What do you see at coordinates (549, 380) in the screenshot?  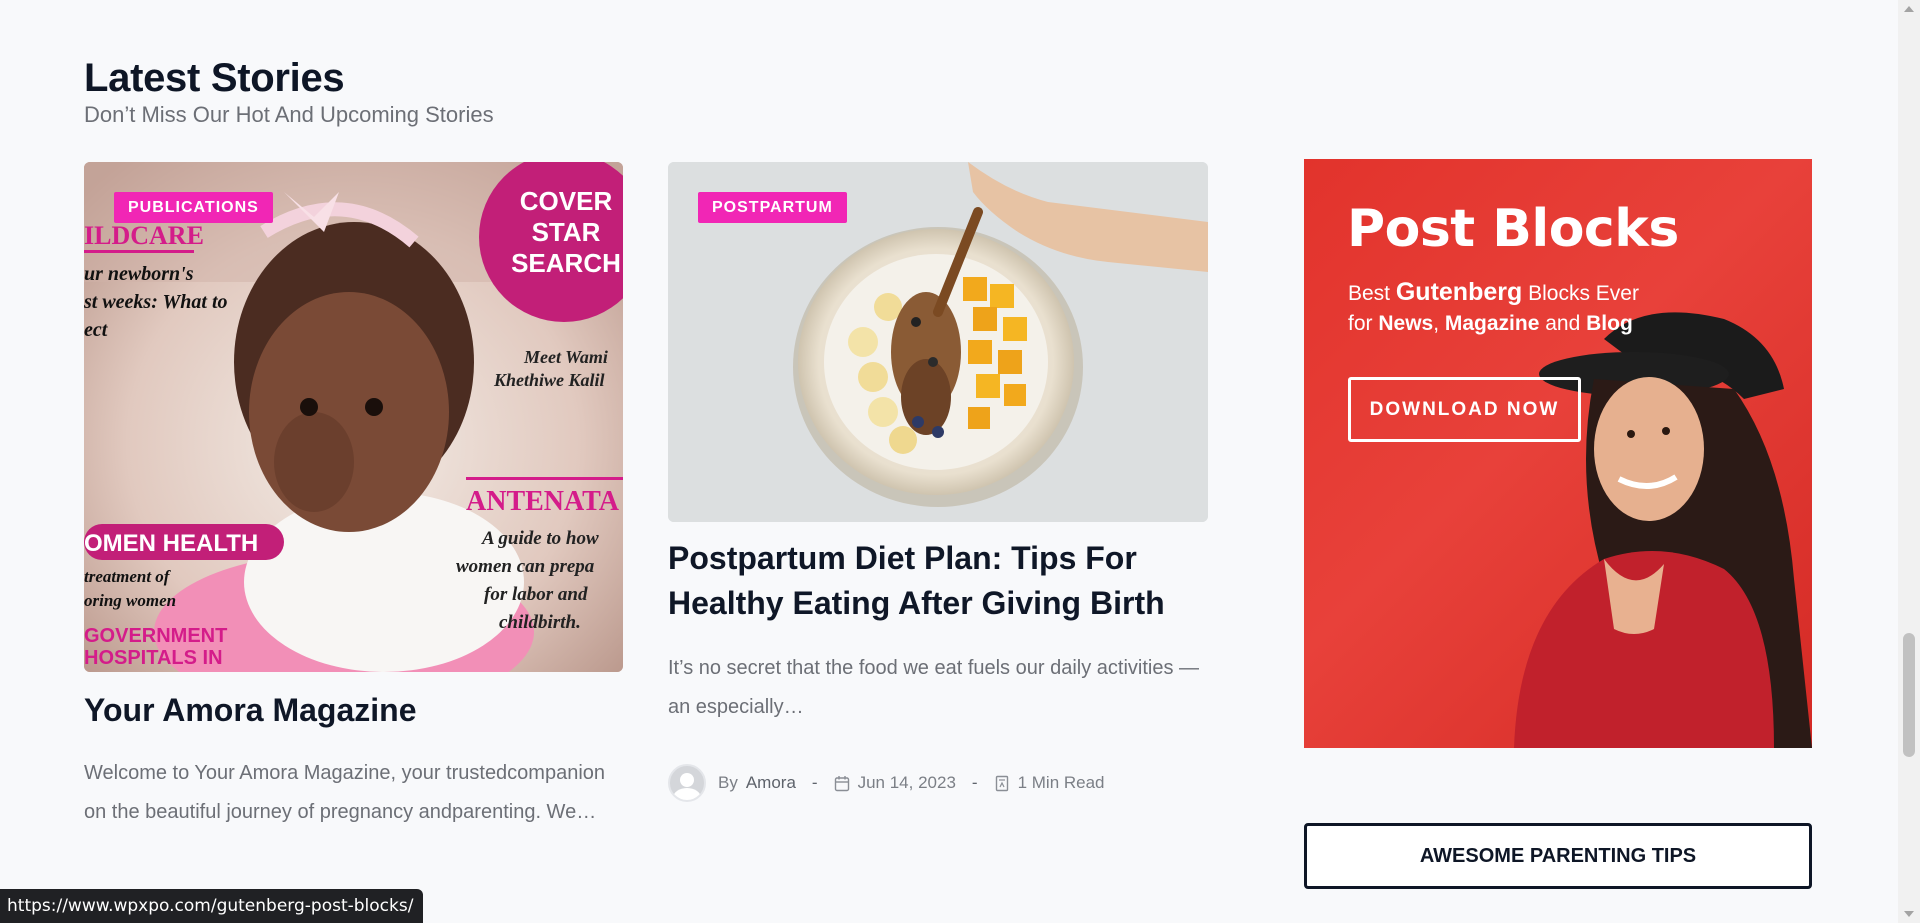 I see `meet-line2: Khethiwe Kalil` at bounding box center [549, 380].